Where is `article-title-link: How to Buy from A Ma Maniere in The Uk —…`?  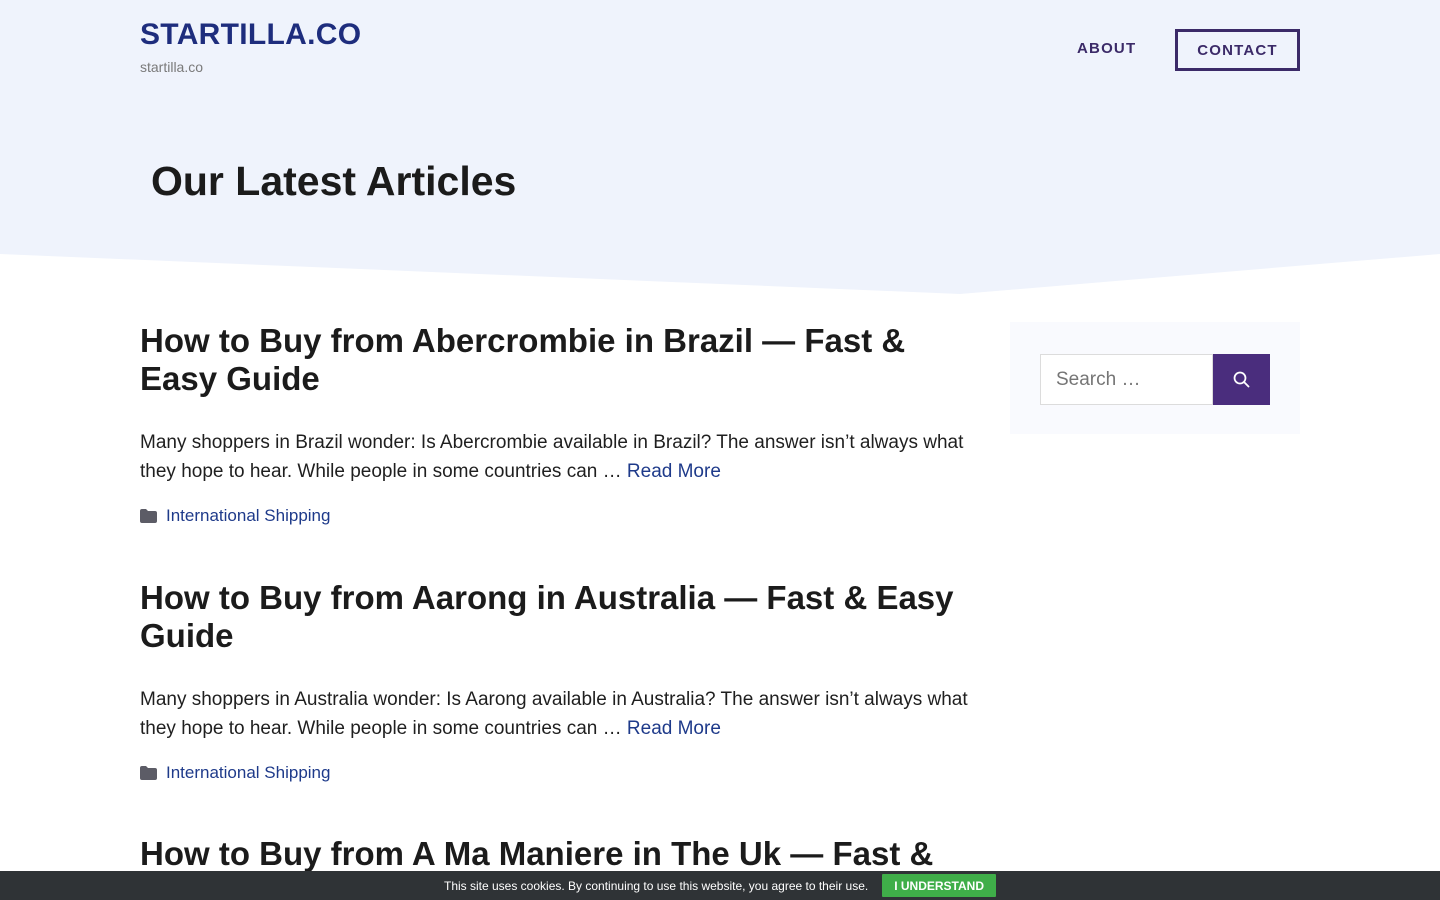 article-title-link: How to Buy from A Ma Maniere in The Uk —… is located at coordinates (560, 854).